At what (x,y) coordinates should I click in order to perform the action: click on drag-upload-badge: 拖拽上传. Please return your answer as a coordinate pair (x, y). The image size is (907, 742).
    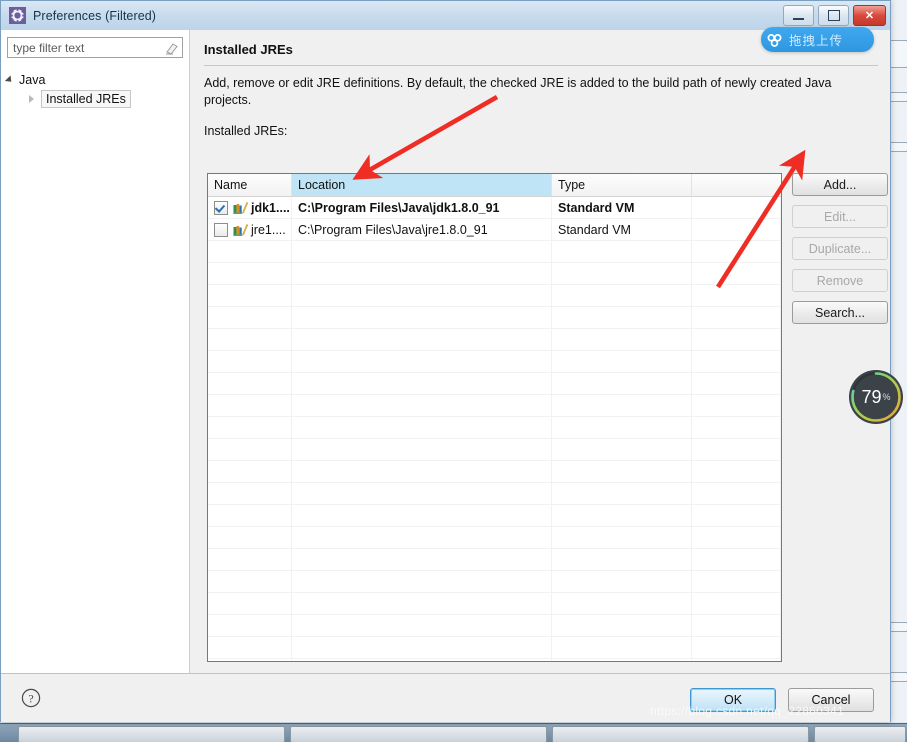
    Looking at the image, I should click on (817, 39).